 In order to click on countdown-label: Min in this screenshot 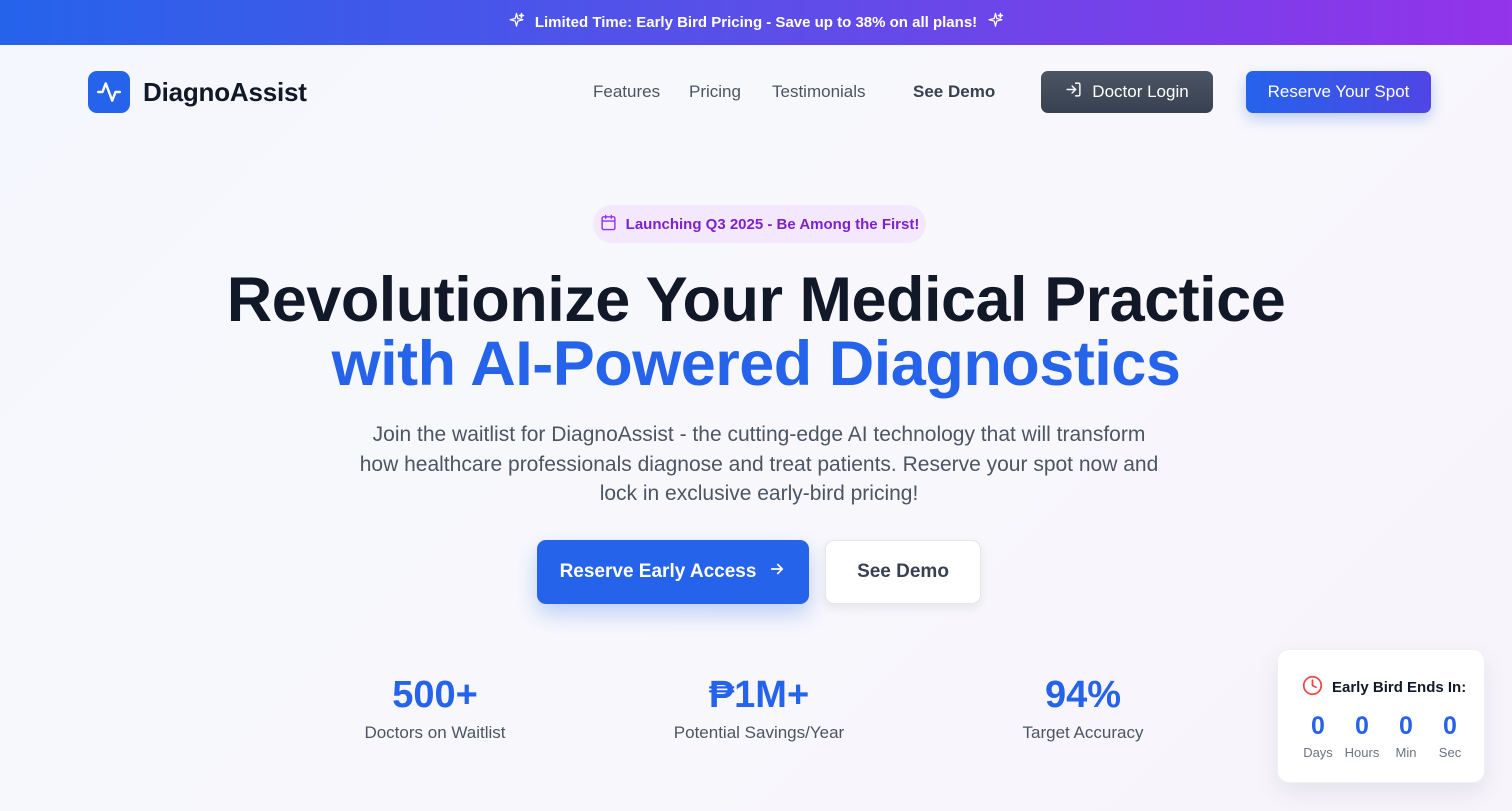, I will do `click(1406, 752)`.